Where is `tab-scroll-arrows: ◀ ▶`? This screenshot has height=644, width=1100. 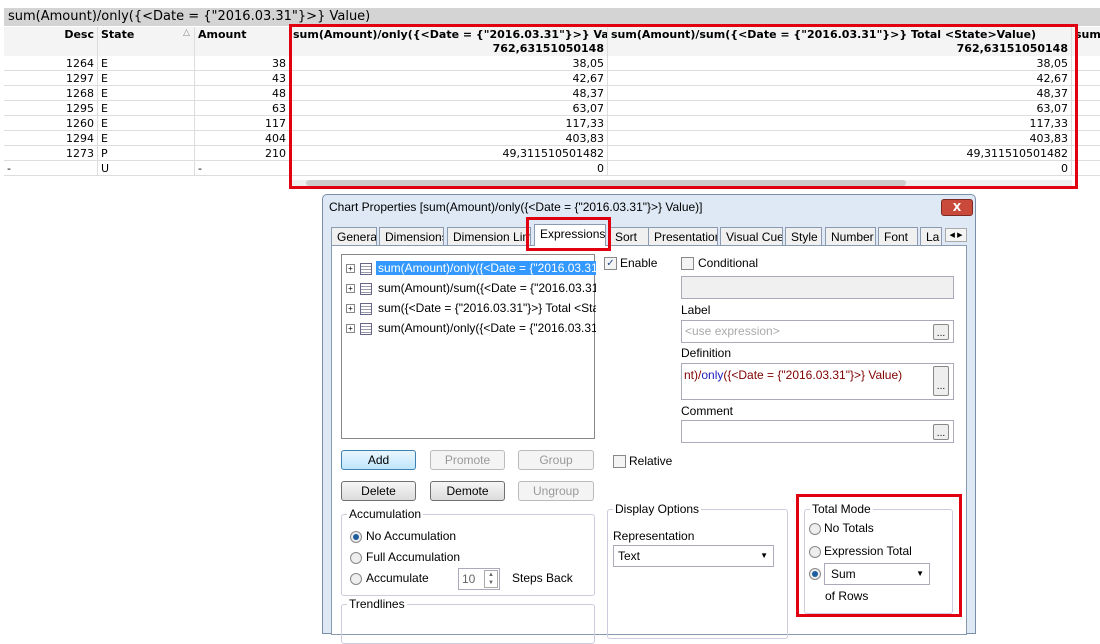
tab-scroll-arrows: ◀ ▶ is located at coordinates (956, 235).